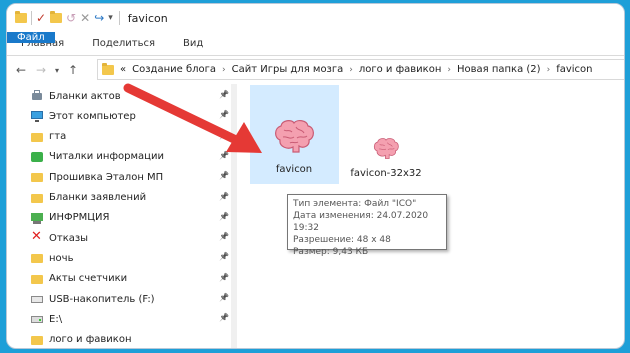 This screenshot has width=630, height=353. Describe the element at coordinates (21, 70) in the screenshot. I see `back-arrow-icon: ←` at that location.